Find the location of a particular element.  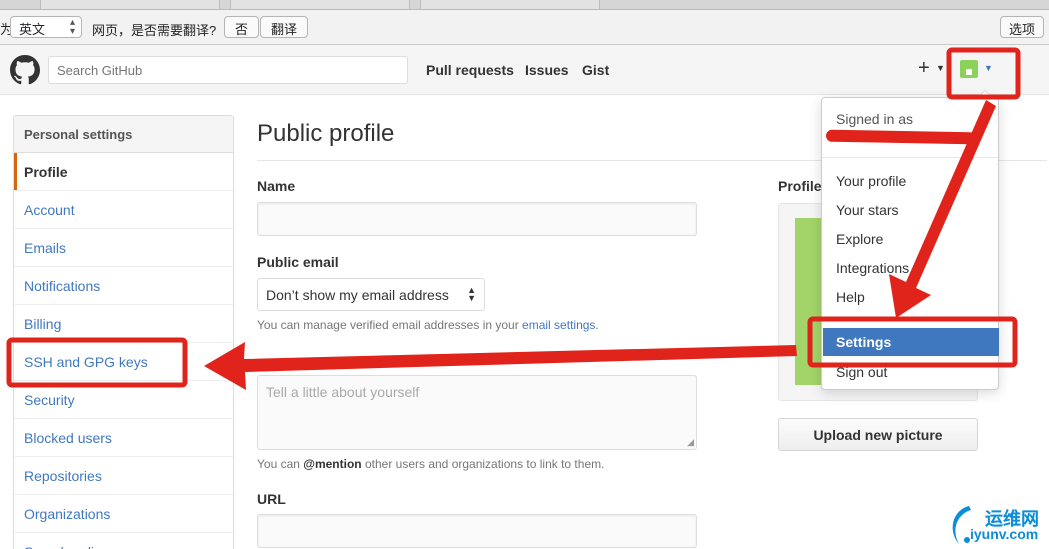

sidebar-item-notifications: Notifications is located at coordinates (123, 286).